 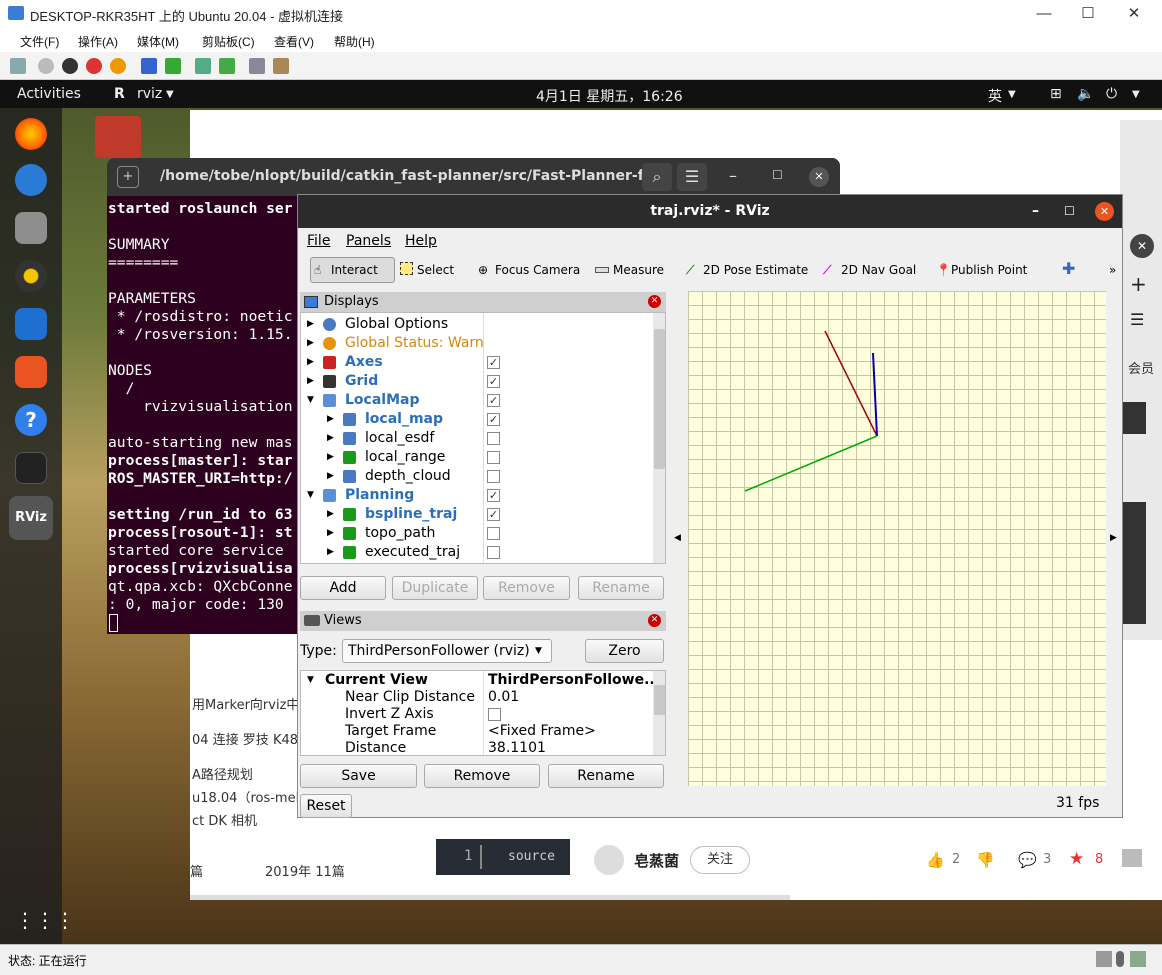 I want to click on input-method: 英, so click(x=995, y=96).